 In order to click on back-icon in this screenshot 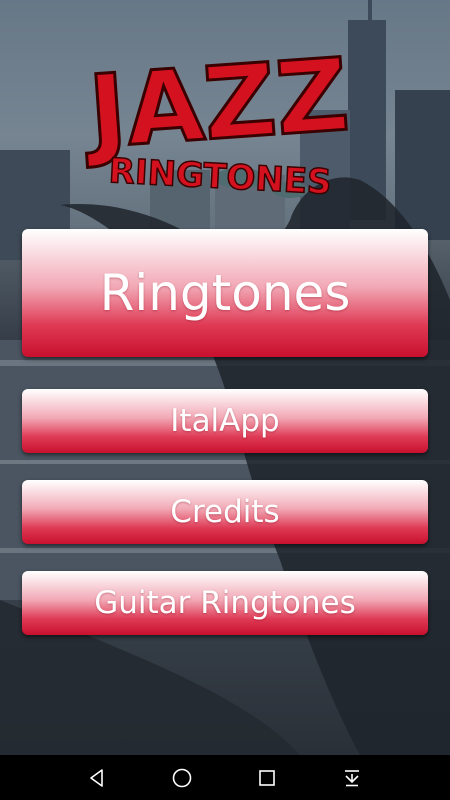, I will do `click(96, 777)`.